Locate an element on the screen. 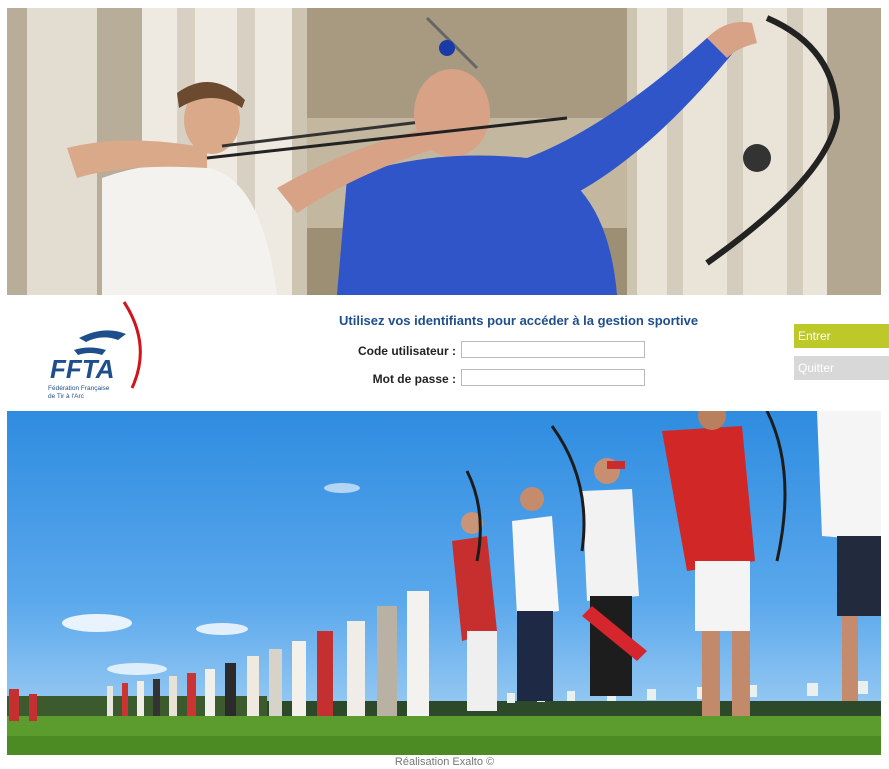 The image size is (889, 769). user-code-input is located at coordinates (553, 349).